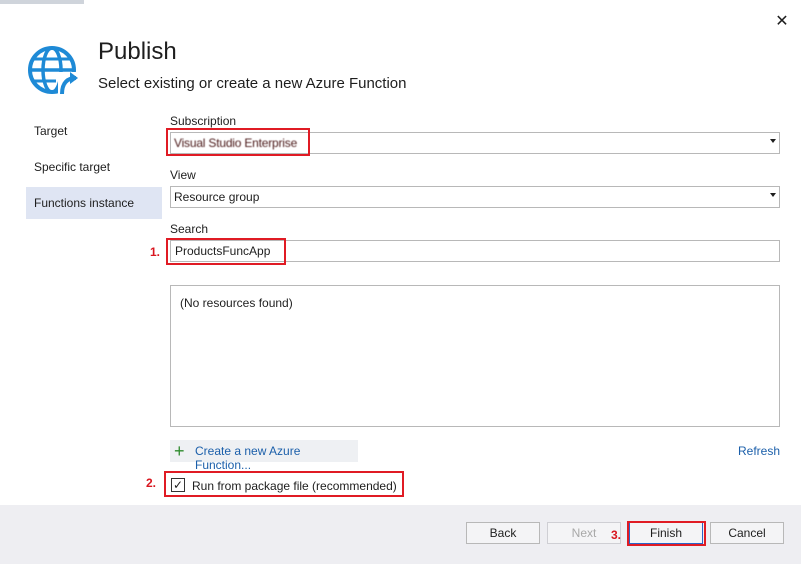 This screenshot has width=801, height=564. What do you see at coordinates (616, 535) in the screenshot?
I see `annotation-step-3: 3.` at bounding box center [616, 535].